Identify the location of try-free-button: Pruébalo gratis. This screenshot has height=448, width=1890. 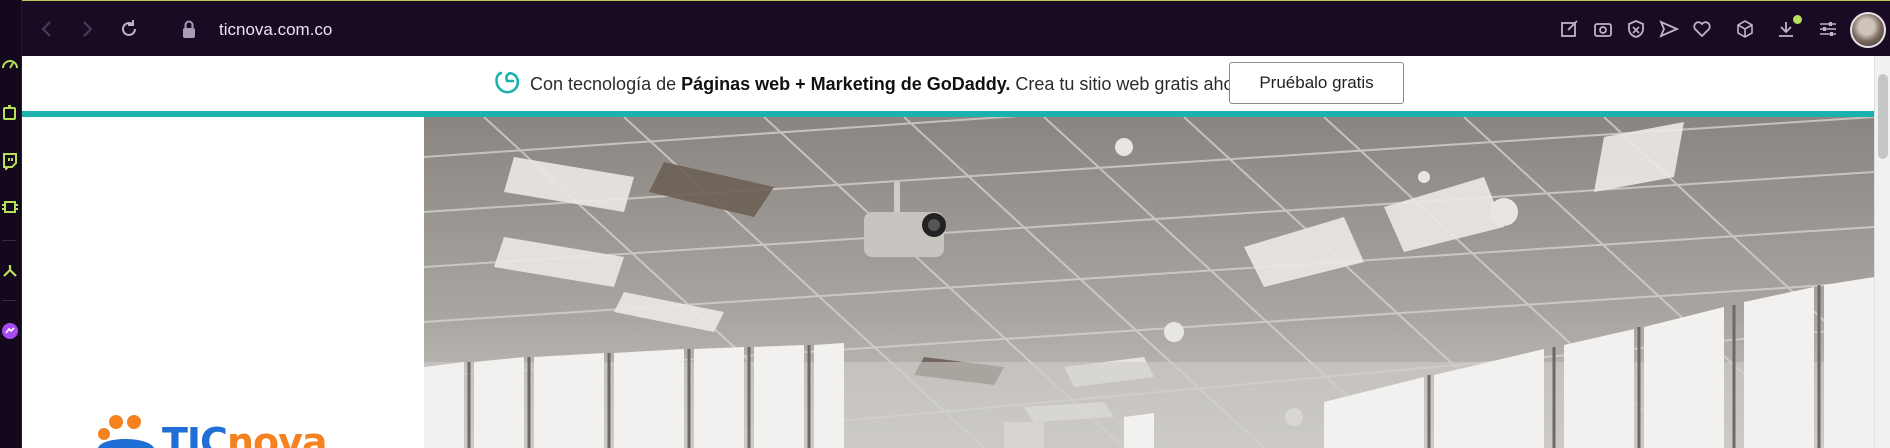
(1316, 83).